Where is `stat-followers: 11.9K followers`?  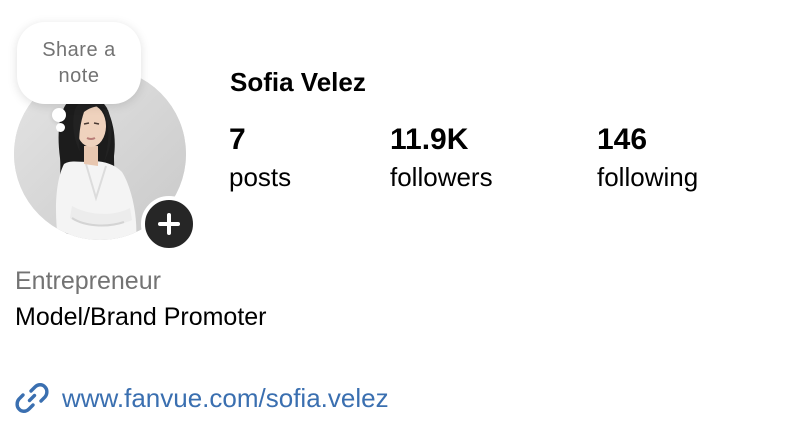 stat-followers: 11.9K followers is located at coordinates (441, 158).